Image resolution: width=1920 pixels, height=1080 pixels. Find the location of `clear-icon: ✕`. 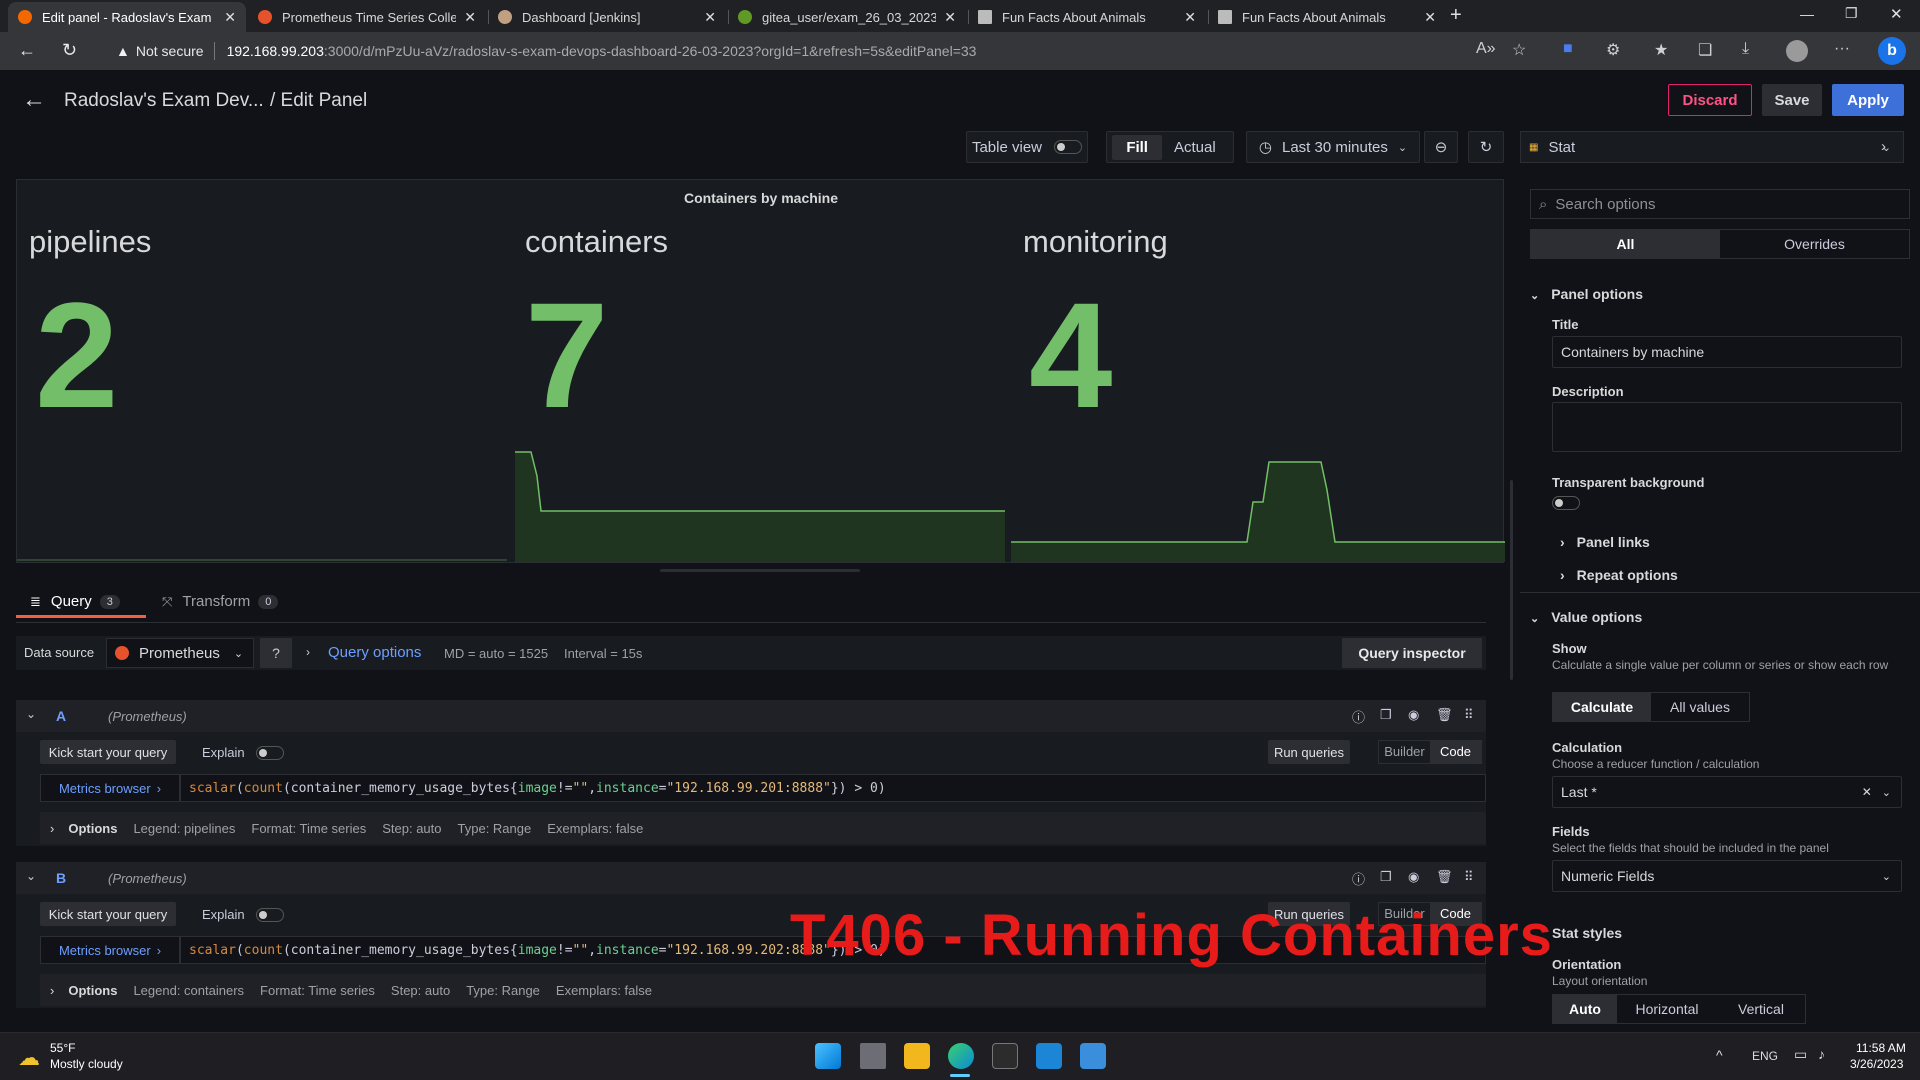

clear-icon: ✕ is located at coordinates (1867, 792).